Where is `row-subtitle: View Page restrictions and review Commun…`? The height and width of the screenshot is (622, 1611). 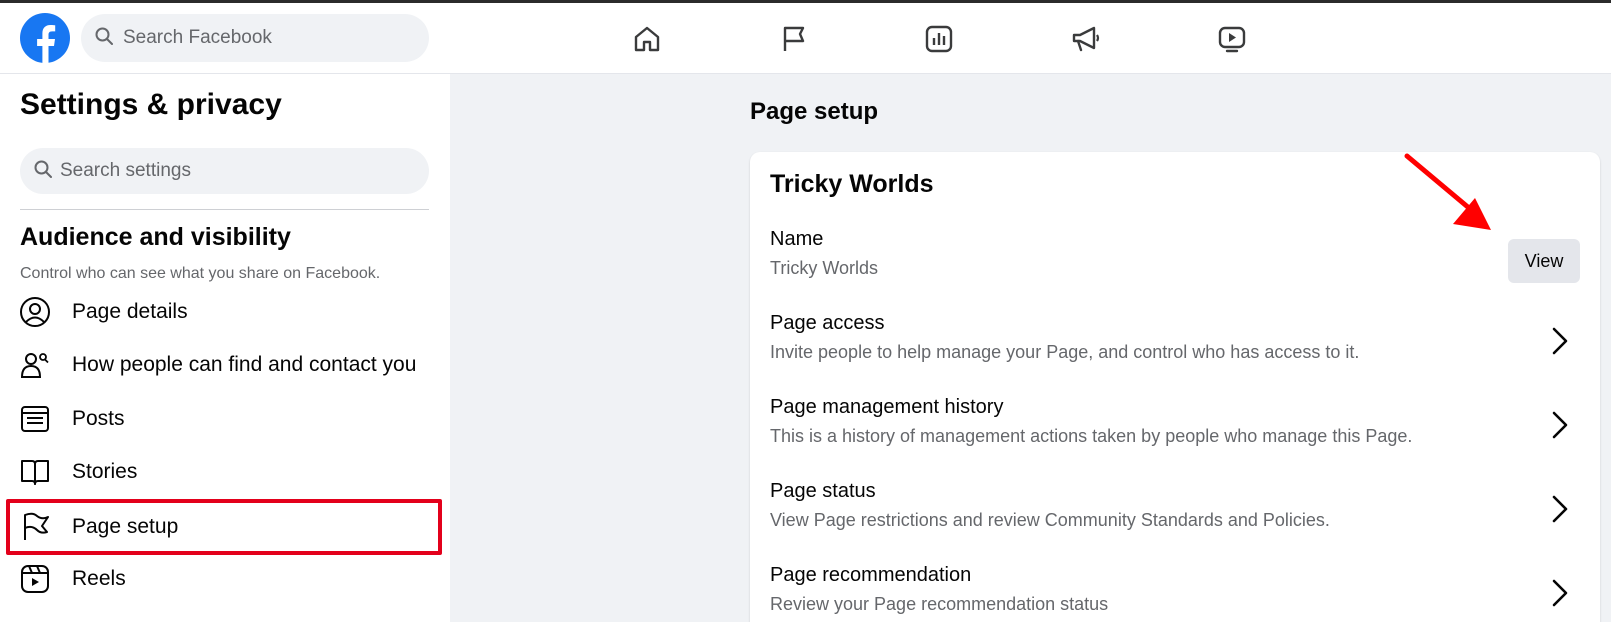
row-subtitle: View Page restrictions and review Commun… is located at coordinates (1050, 520).